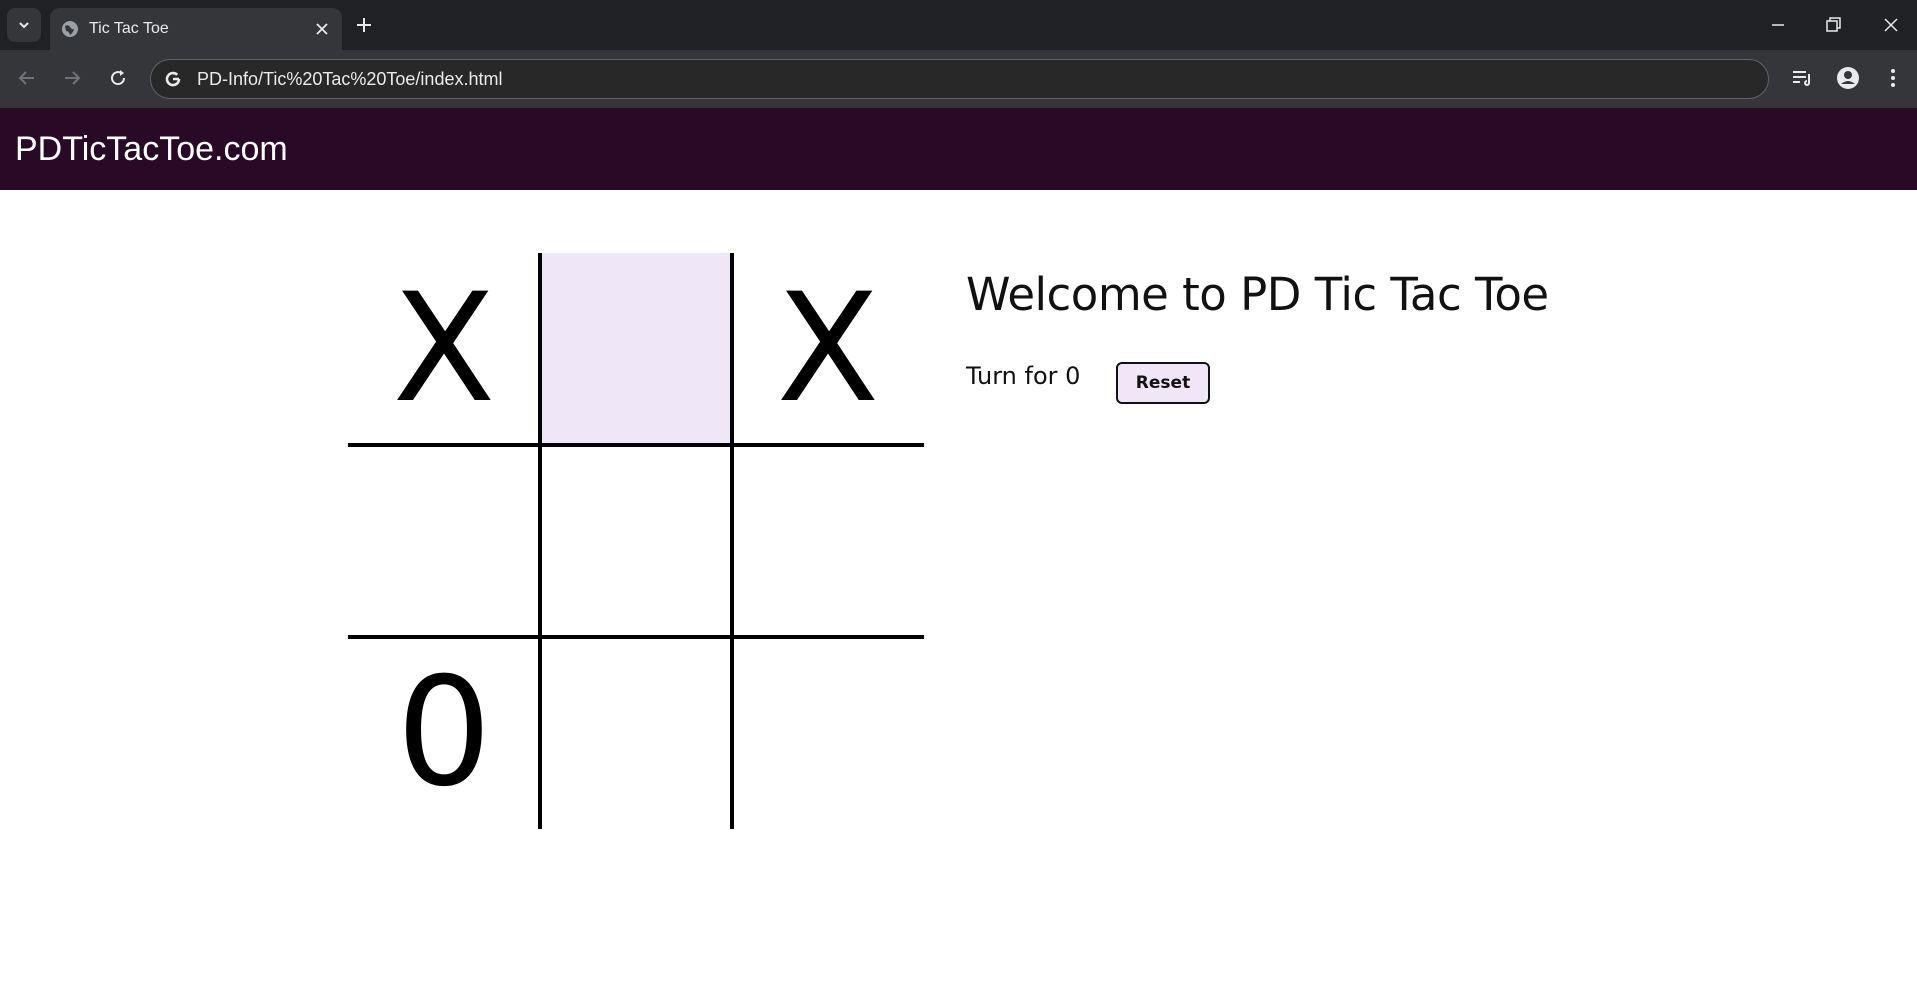 The height and width of the screenshot is (1007, 1917). I want to click on chevron-down-icon, so click(24, 25).